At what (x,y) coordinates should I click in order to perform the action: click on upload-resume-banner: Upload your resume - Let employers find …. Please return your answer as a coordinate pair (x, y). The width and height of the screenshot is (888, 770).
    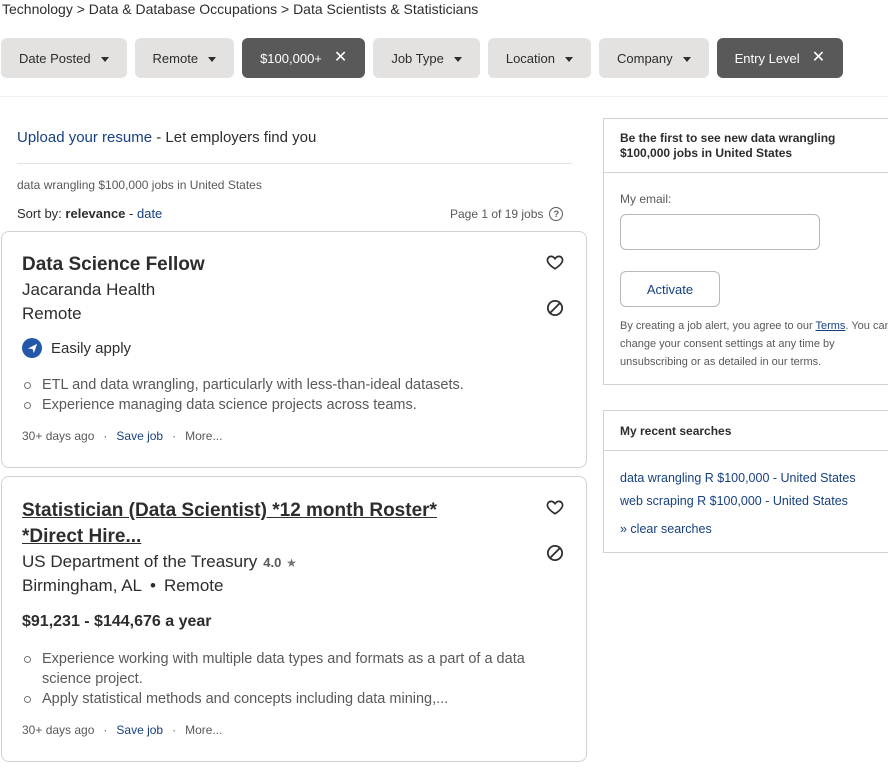
    Looking at the image, I should click on (166, 137).